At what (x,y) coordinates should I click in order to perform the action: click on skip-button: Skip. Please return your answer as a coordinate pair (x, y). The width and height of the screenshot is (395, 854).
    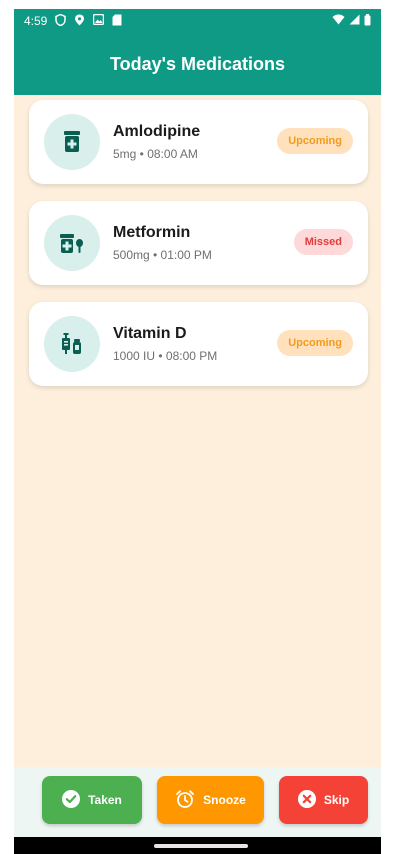
    Looking at the image, I should click on (323, 800).